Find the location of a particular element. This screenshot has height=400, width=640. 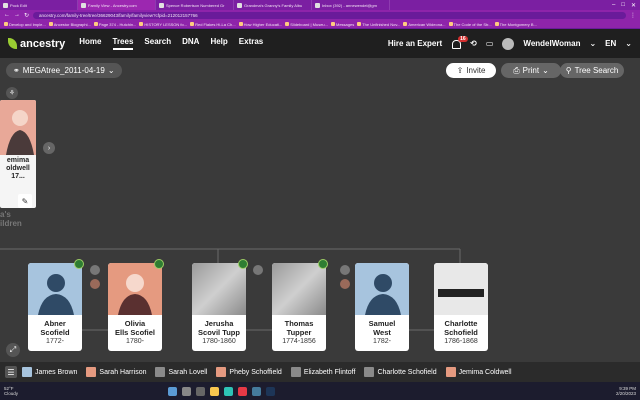

menu-icon: ☰ is located at coordinates (11, 372).